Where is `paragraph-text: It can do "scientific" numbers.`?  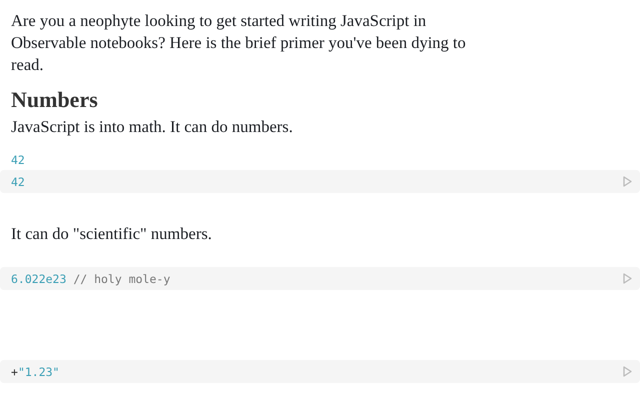 paragraph-text: It can do "scientific" numbers. is located at coordinates (111, 234).